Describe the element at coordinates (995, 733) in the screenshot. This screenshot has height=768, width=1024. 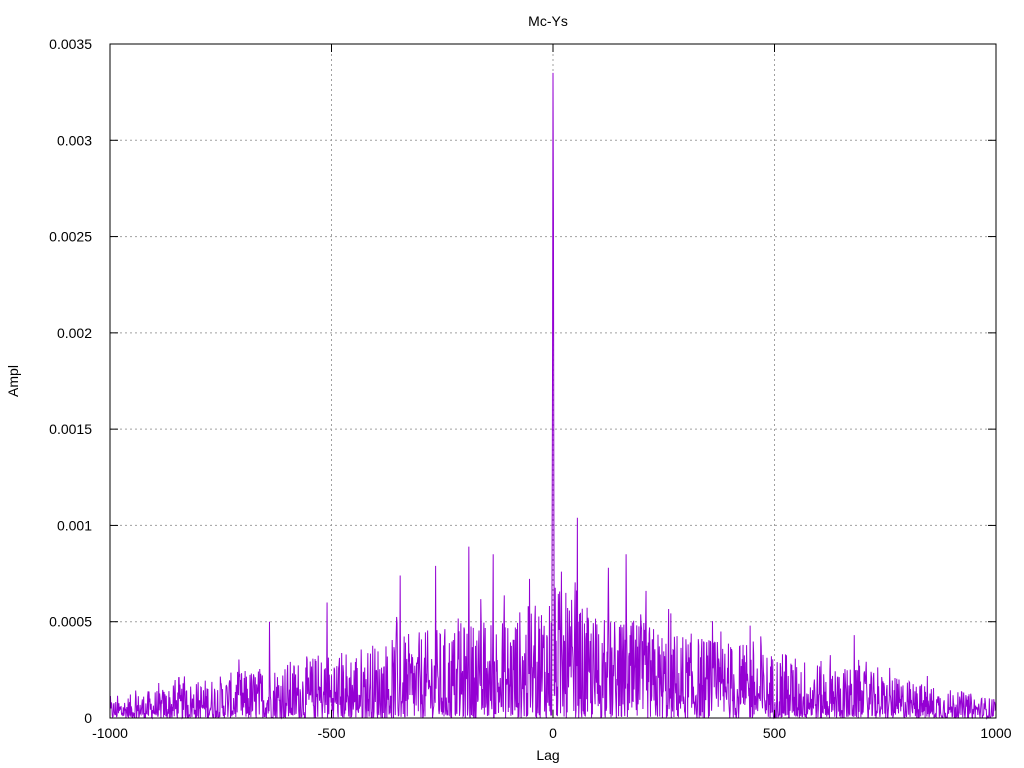
I see `x-tick-label: 1000` at that location.